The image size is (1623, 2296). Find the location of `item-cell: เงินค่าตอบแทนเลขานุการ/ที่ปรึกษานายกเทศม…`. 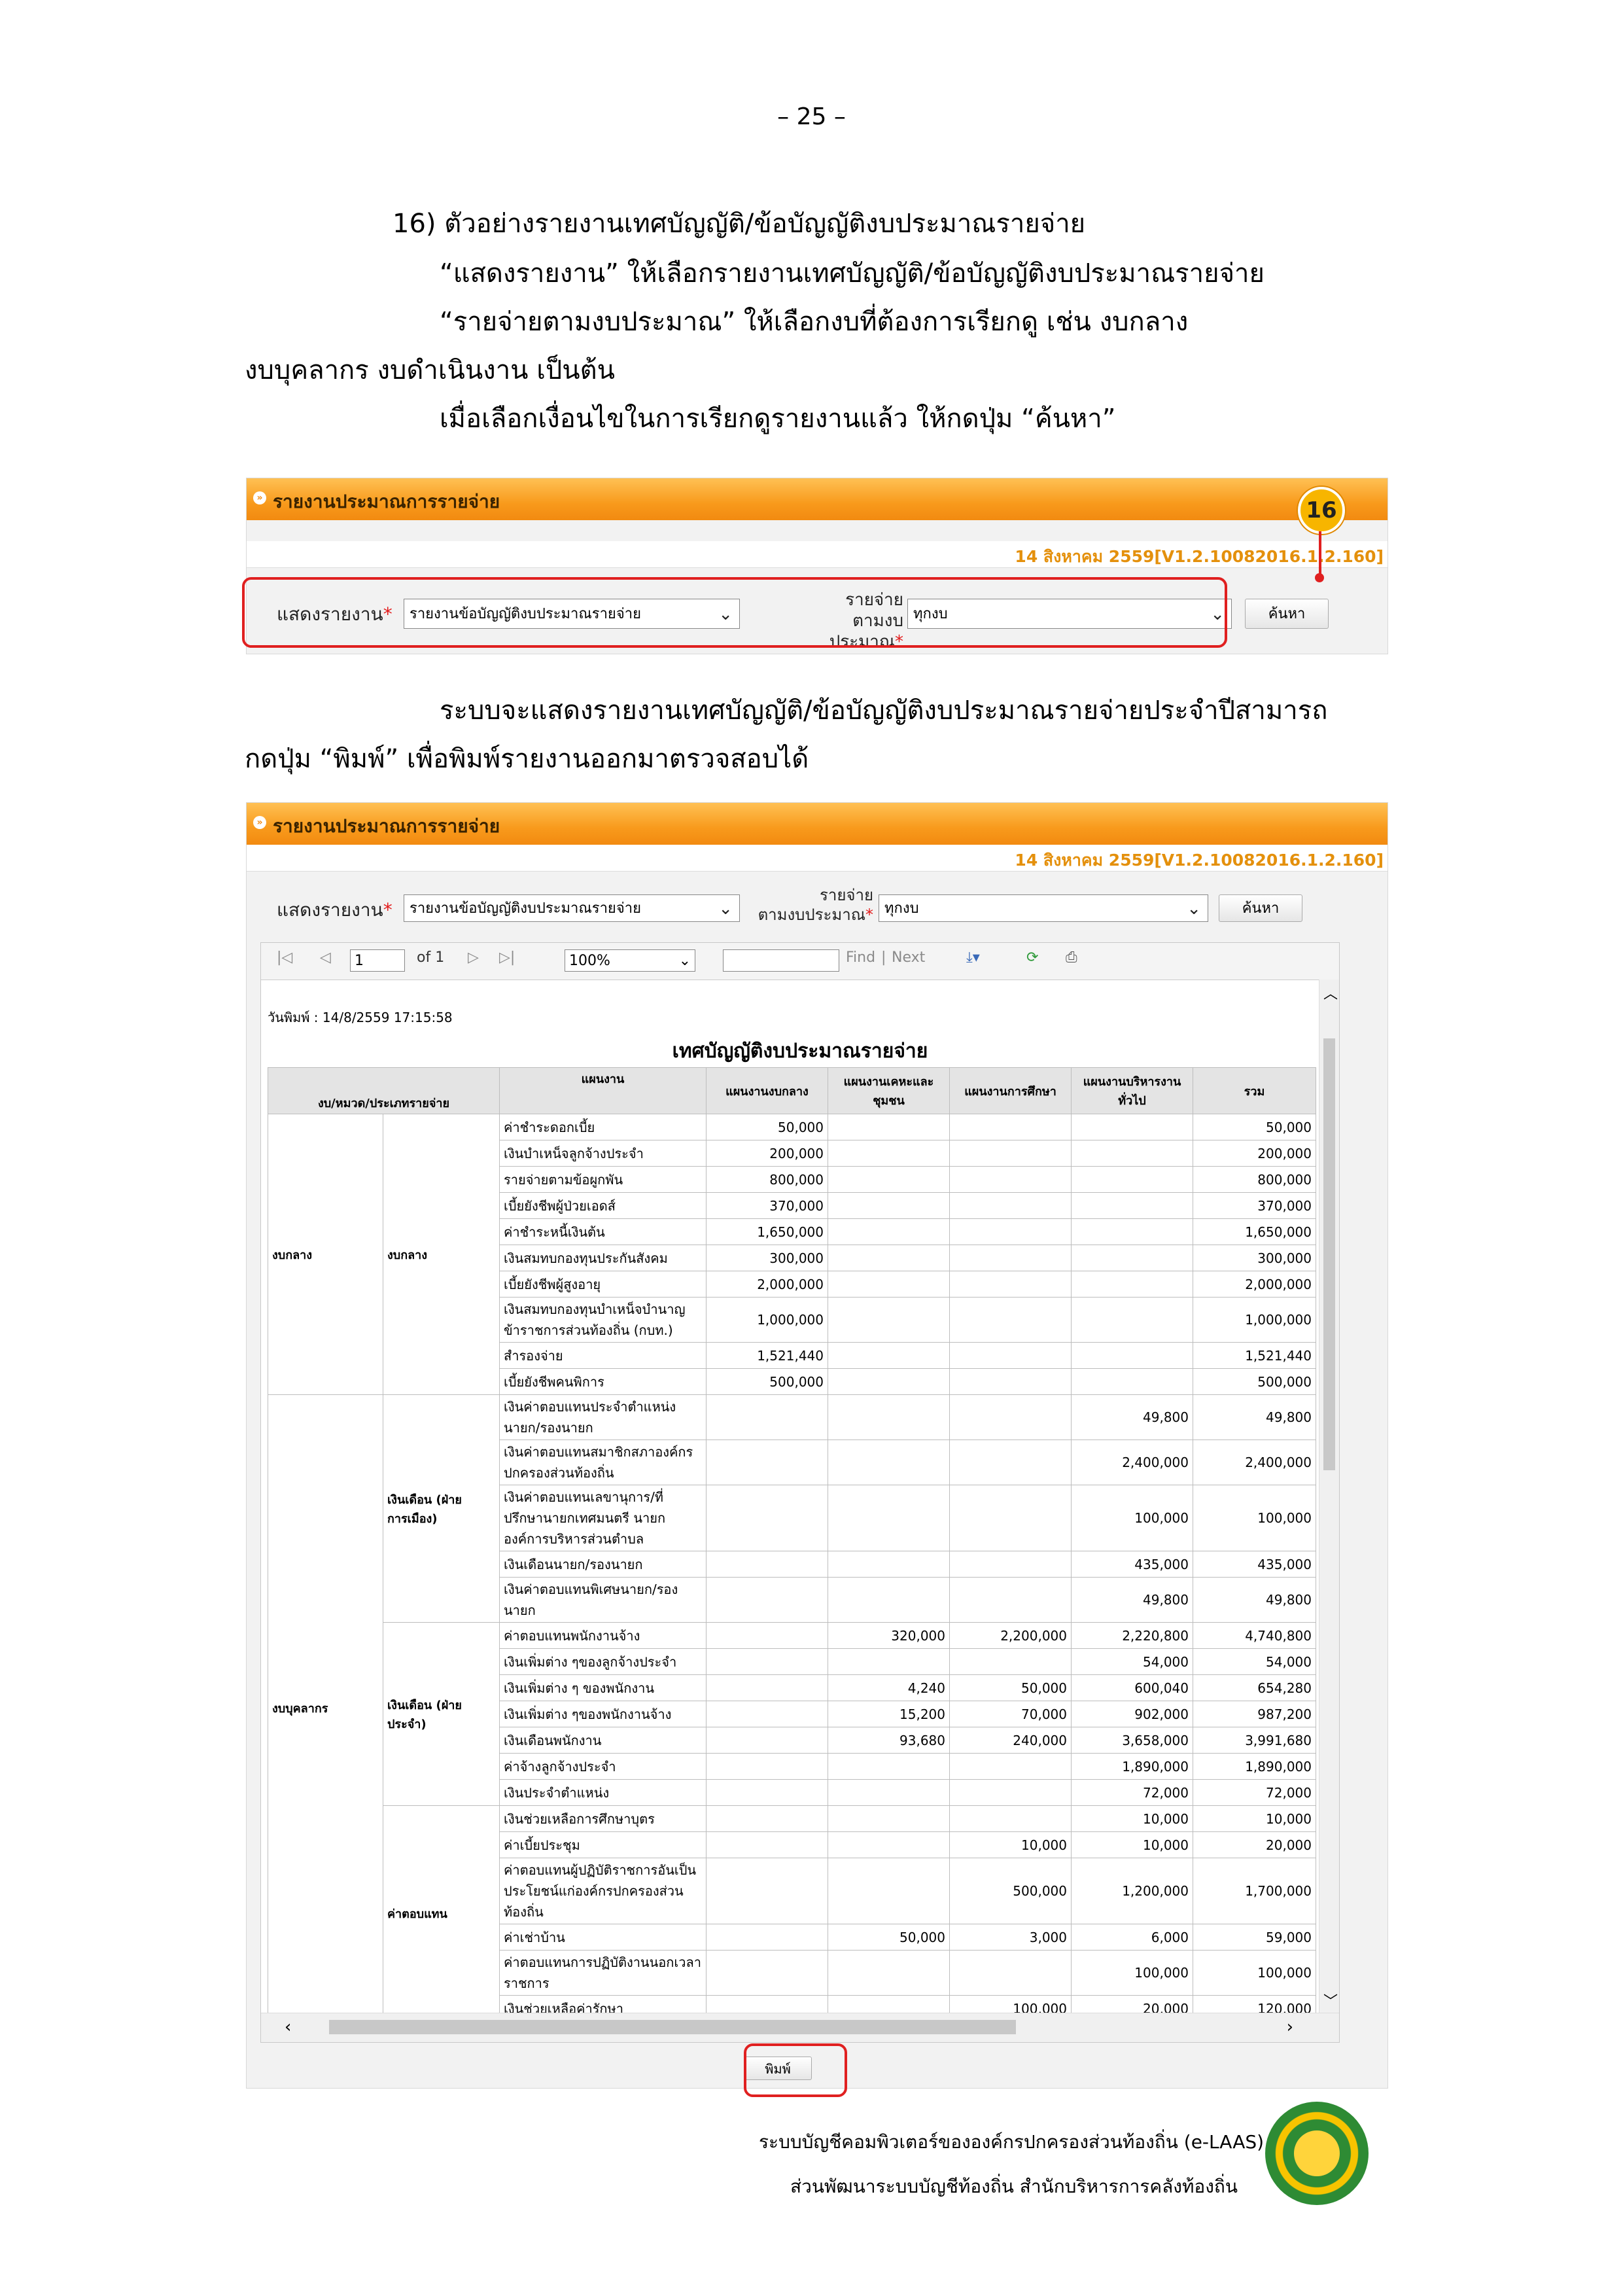

item-cell: เงินค่าตอบแทนเลขานุการ/ที่ปรึกษานายกเทศม… is located at coordinates (603, 1518).